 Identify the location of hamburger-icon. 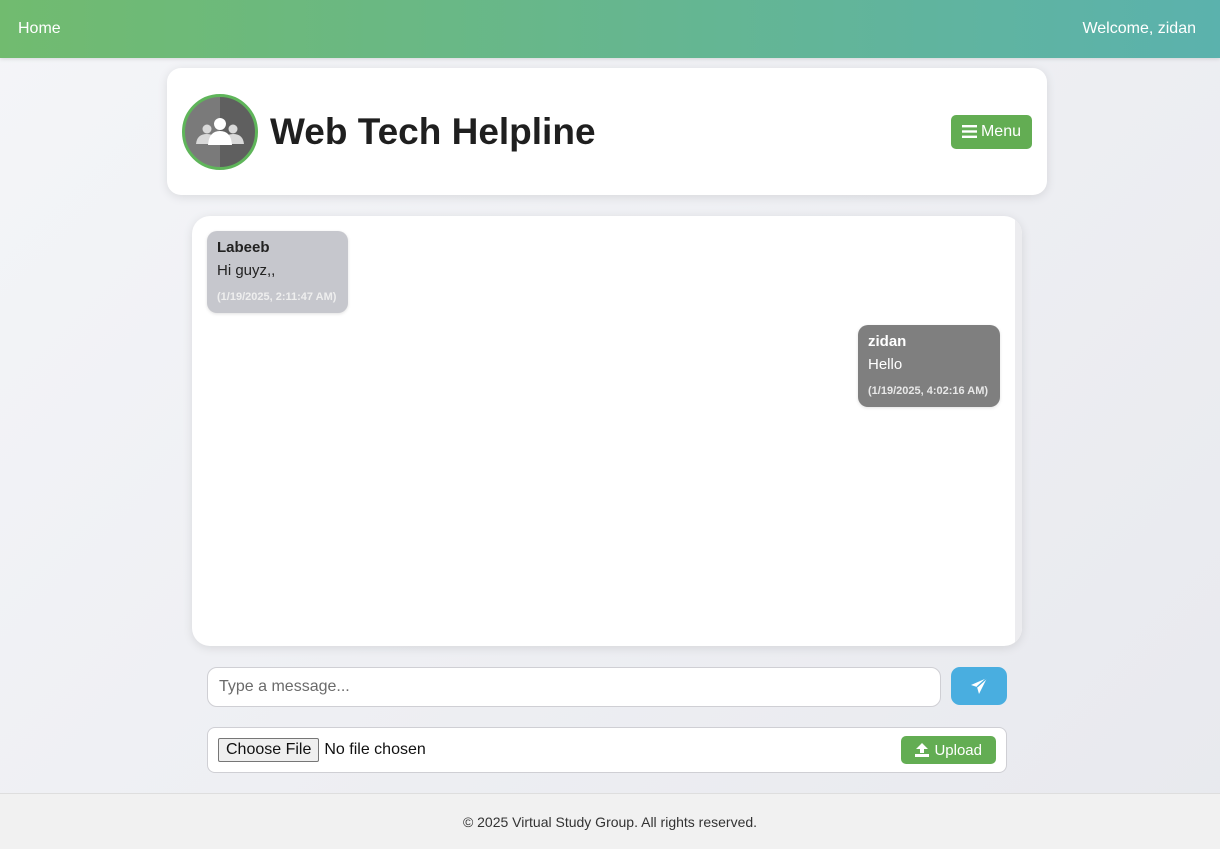
(969, 131).